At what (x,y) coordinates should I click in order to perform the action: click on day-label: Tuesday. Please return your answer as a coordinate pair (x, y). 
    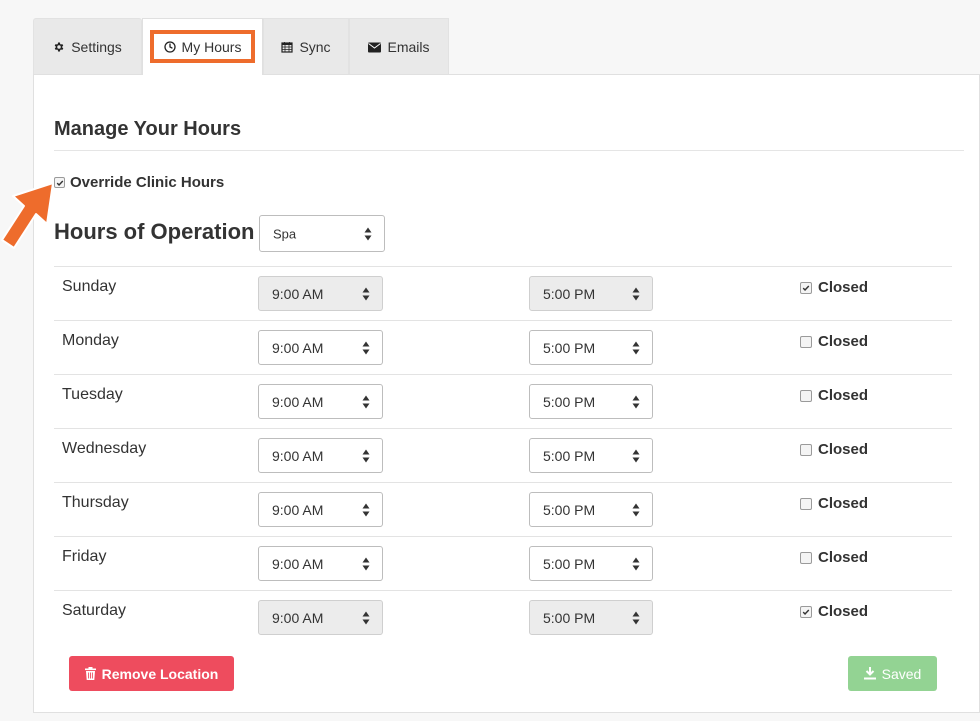
    Looking at the image, I should click on (92, 394).